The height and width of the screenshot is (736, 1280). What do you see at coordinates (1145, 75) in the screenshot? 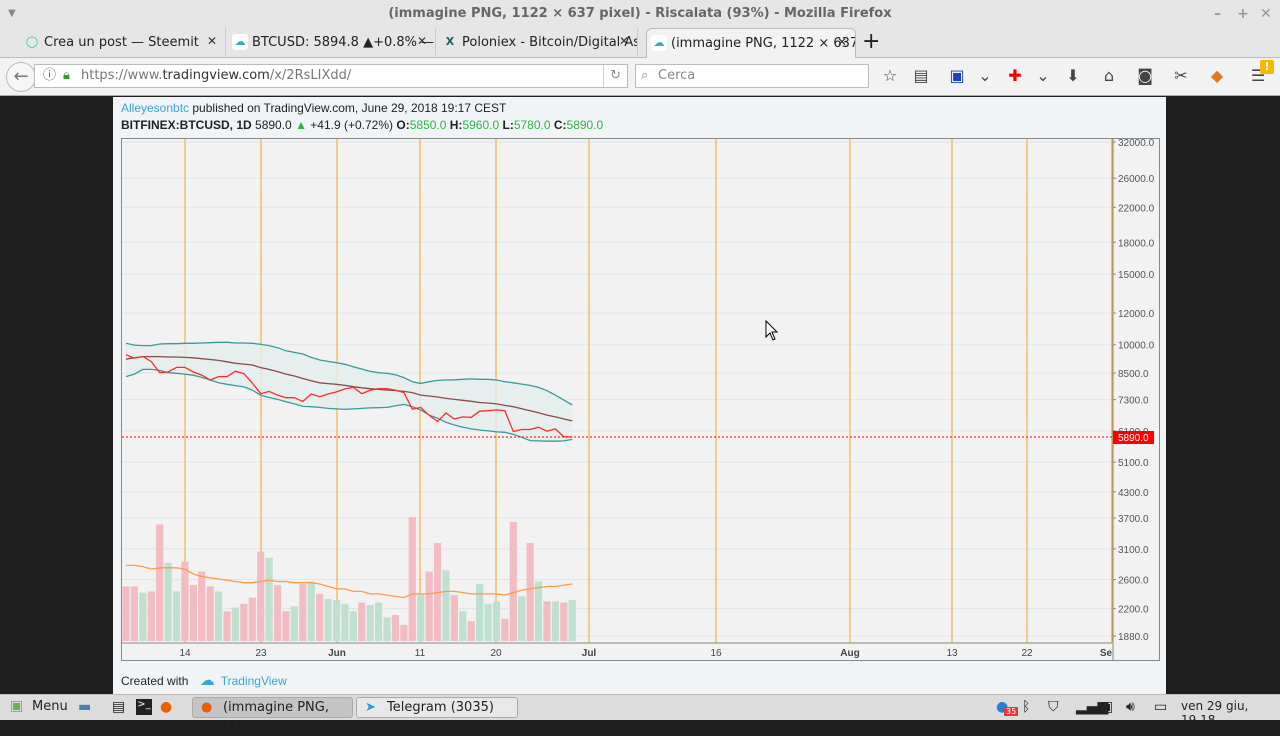
I see `pocket-icon: ◙` at bounding box center [1145, 75].